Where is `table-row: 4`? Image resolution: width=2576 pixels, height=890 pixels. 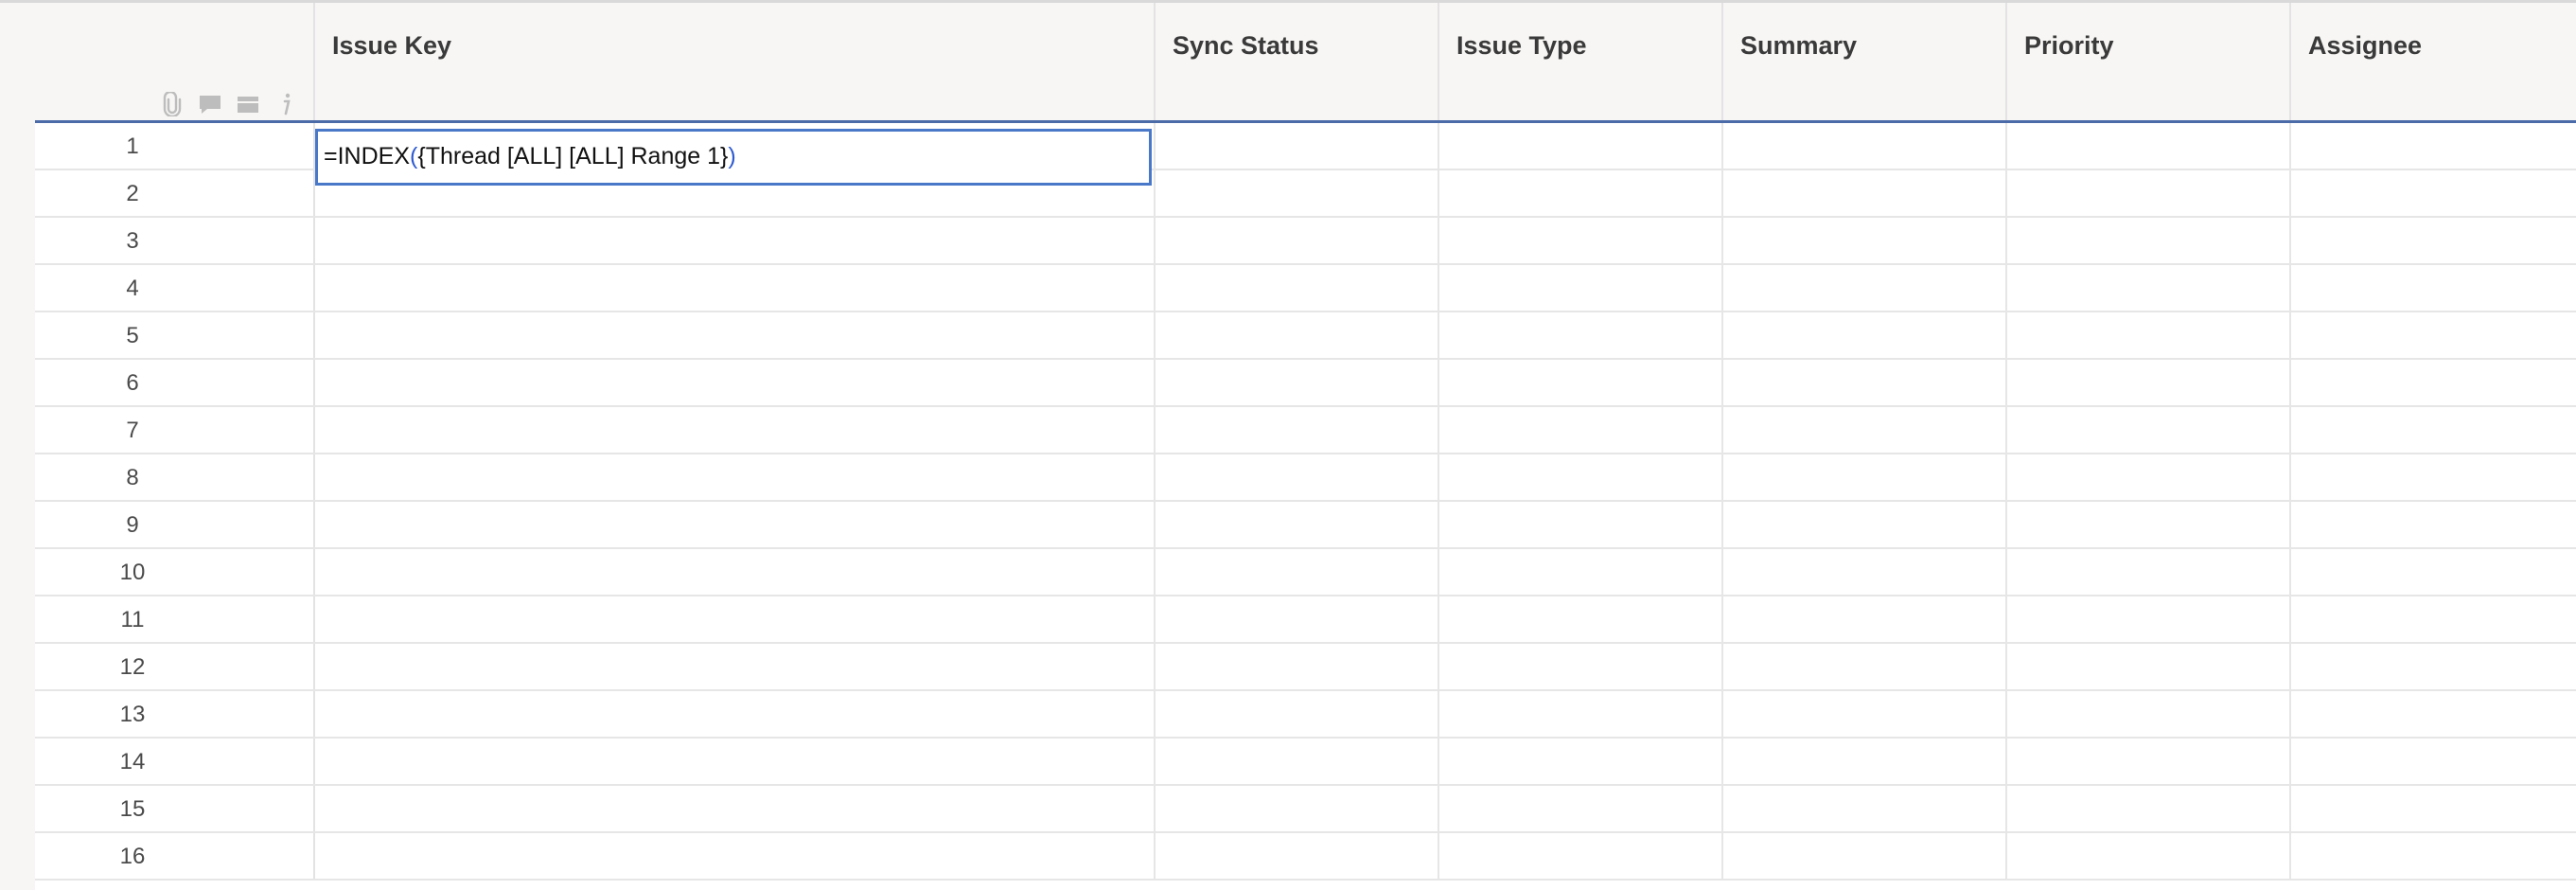 table-row: 4 is located at coordinates (1305, 288).